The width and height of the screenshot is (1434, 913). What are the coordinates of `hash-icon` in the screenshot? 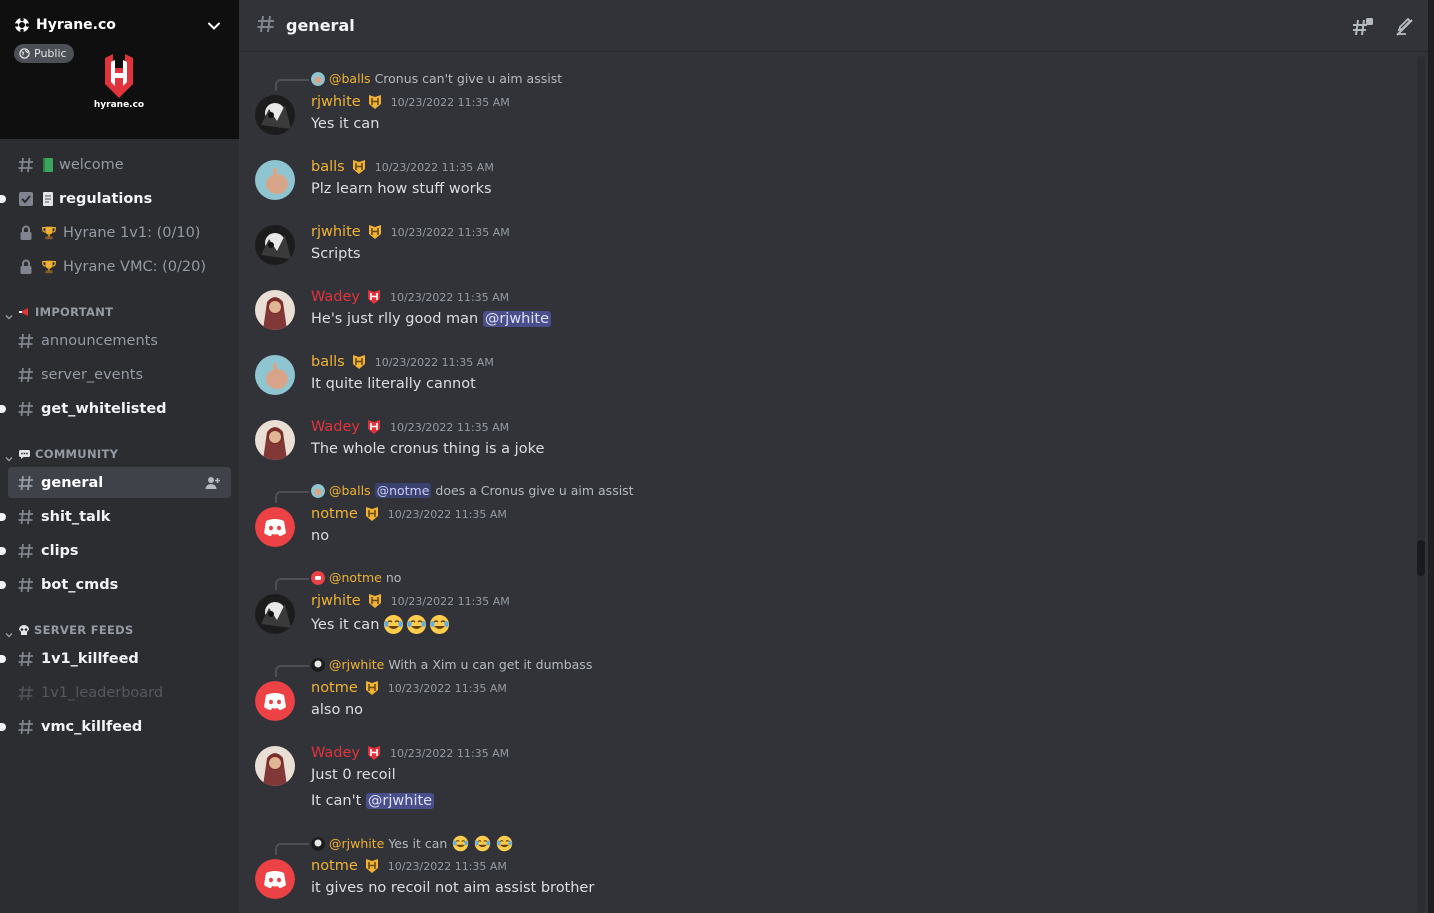 It's located at (26, 483).